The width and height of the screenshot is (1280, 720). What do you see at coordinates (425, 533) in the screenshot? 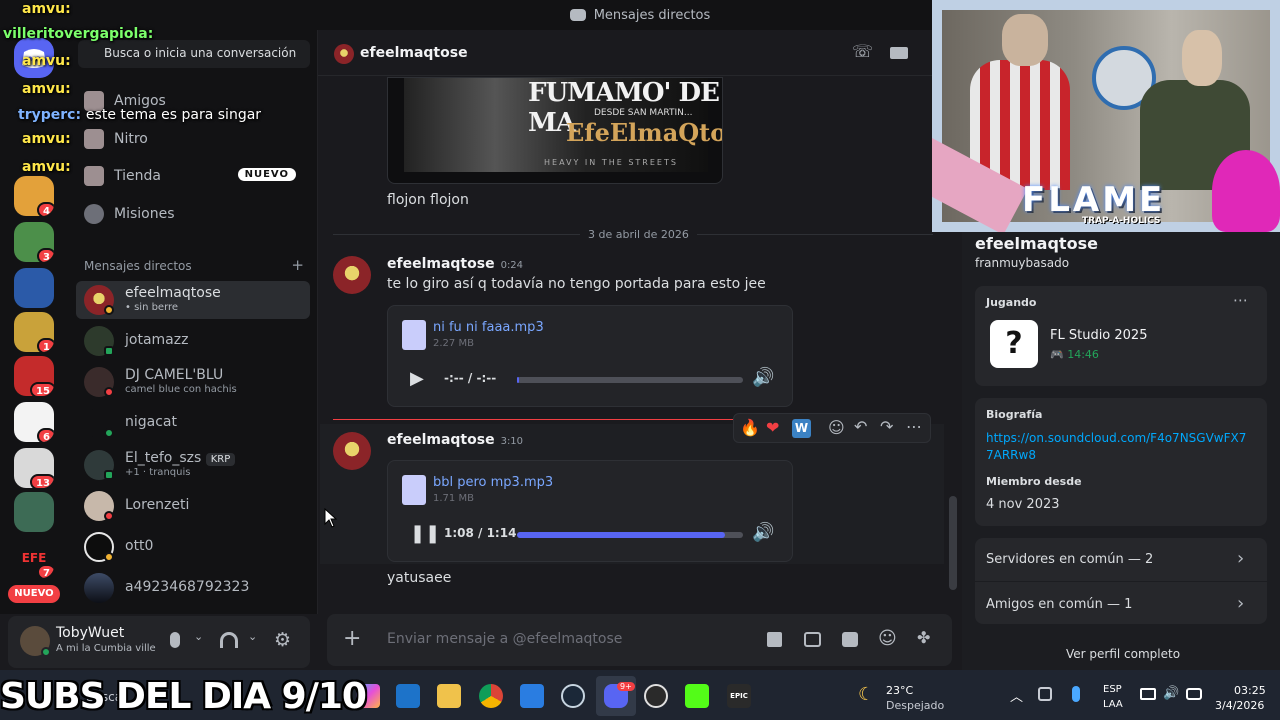
I see `pause-icon: ❚❚` at bounding box center [425, 533].